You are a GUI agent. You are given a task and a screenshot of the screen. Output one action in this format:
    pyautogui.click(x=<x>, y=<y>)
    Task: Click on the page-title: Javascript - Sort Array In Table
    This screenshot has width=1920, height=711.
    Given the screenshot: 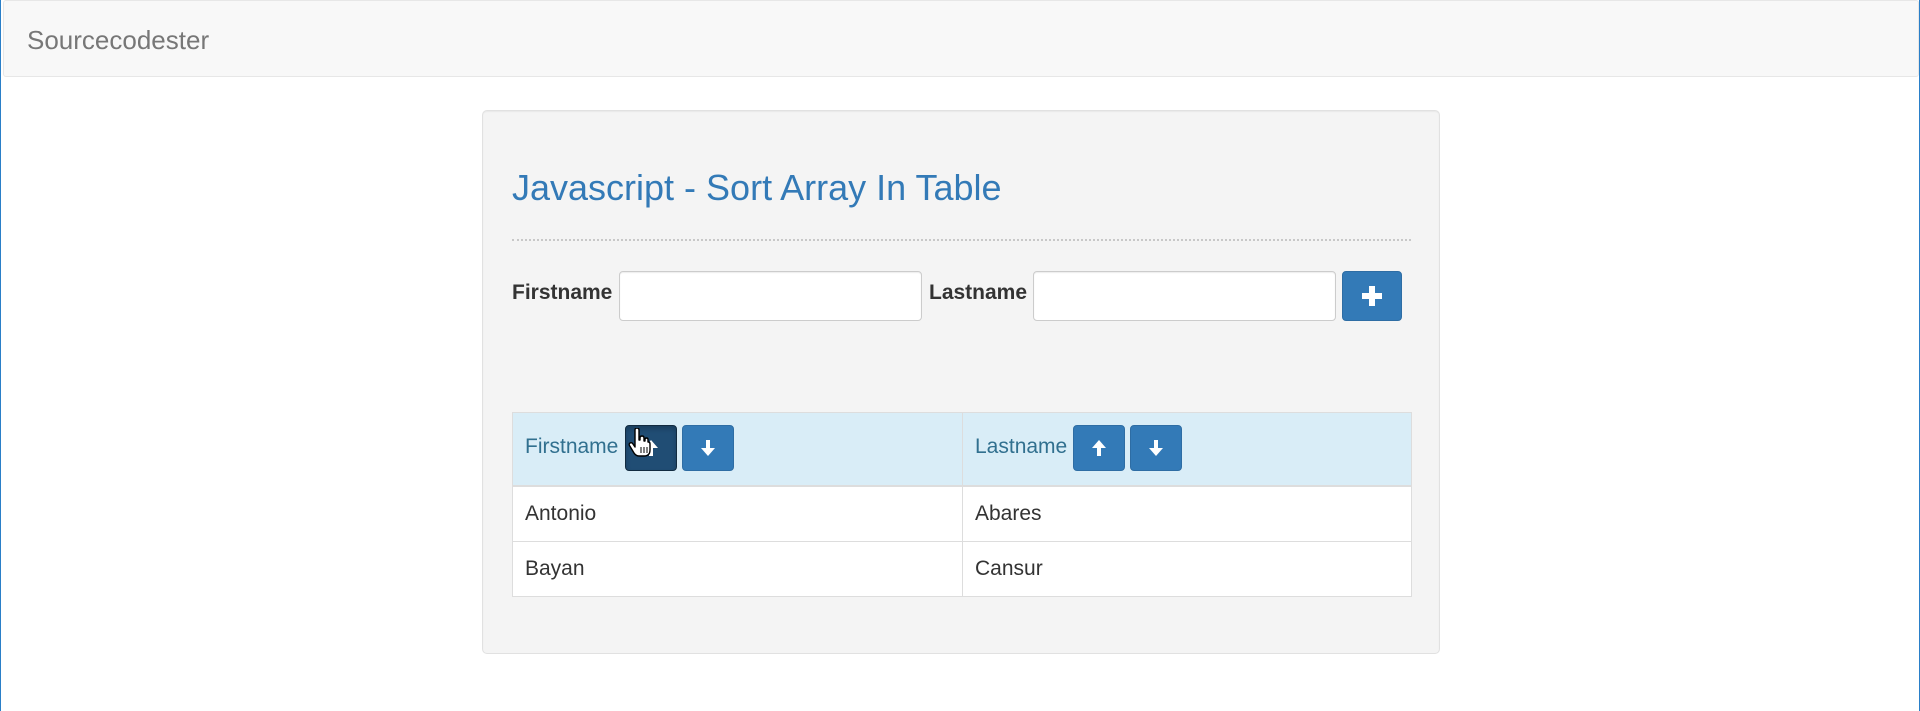 What is the action you would take?
    pyautogui.click(x=757, y=187)
    